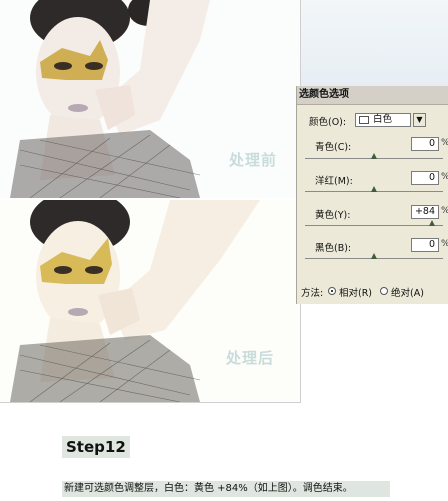 This screenshot has width=448, height=501. What do you see at coordinates (333, 147) in the screenshot?
I see `slider-label-cyan: 青色(C):` at bounding box center [333, 147].